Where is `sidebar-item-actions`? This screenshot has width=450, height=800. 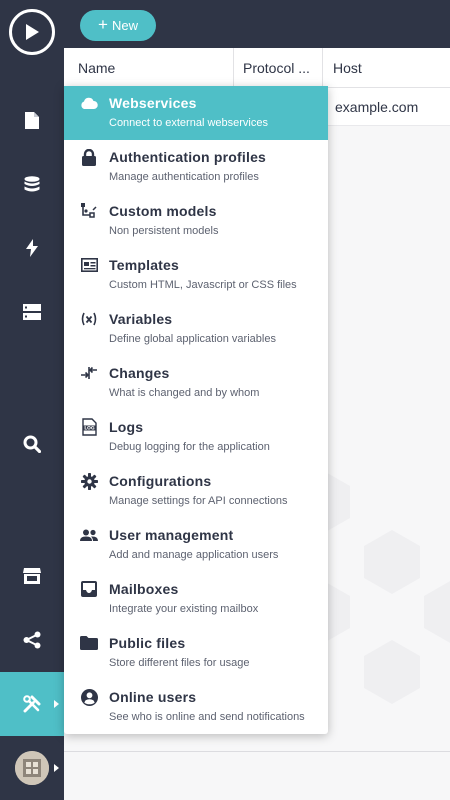 sidebar-item-actions is located at coordinates (32, 248).